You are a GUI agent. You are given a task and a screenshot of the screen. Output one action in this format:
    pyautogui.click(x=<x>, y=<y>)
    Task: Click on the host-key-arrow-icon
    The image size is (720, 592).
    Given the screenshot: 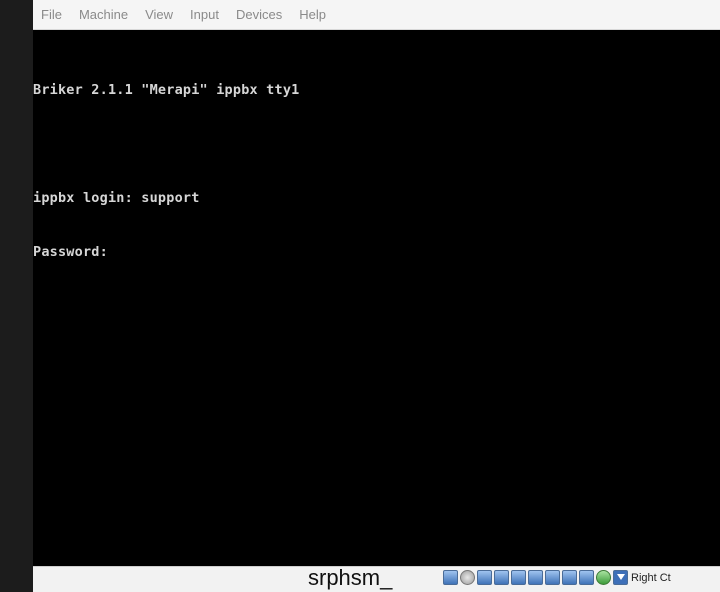 What is the action you would take?
    pyautogui.click(x=620, y=577)
    